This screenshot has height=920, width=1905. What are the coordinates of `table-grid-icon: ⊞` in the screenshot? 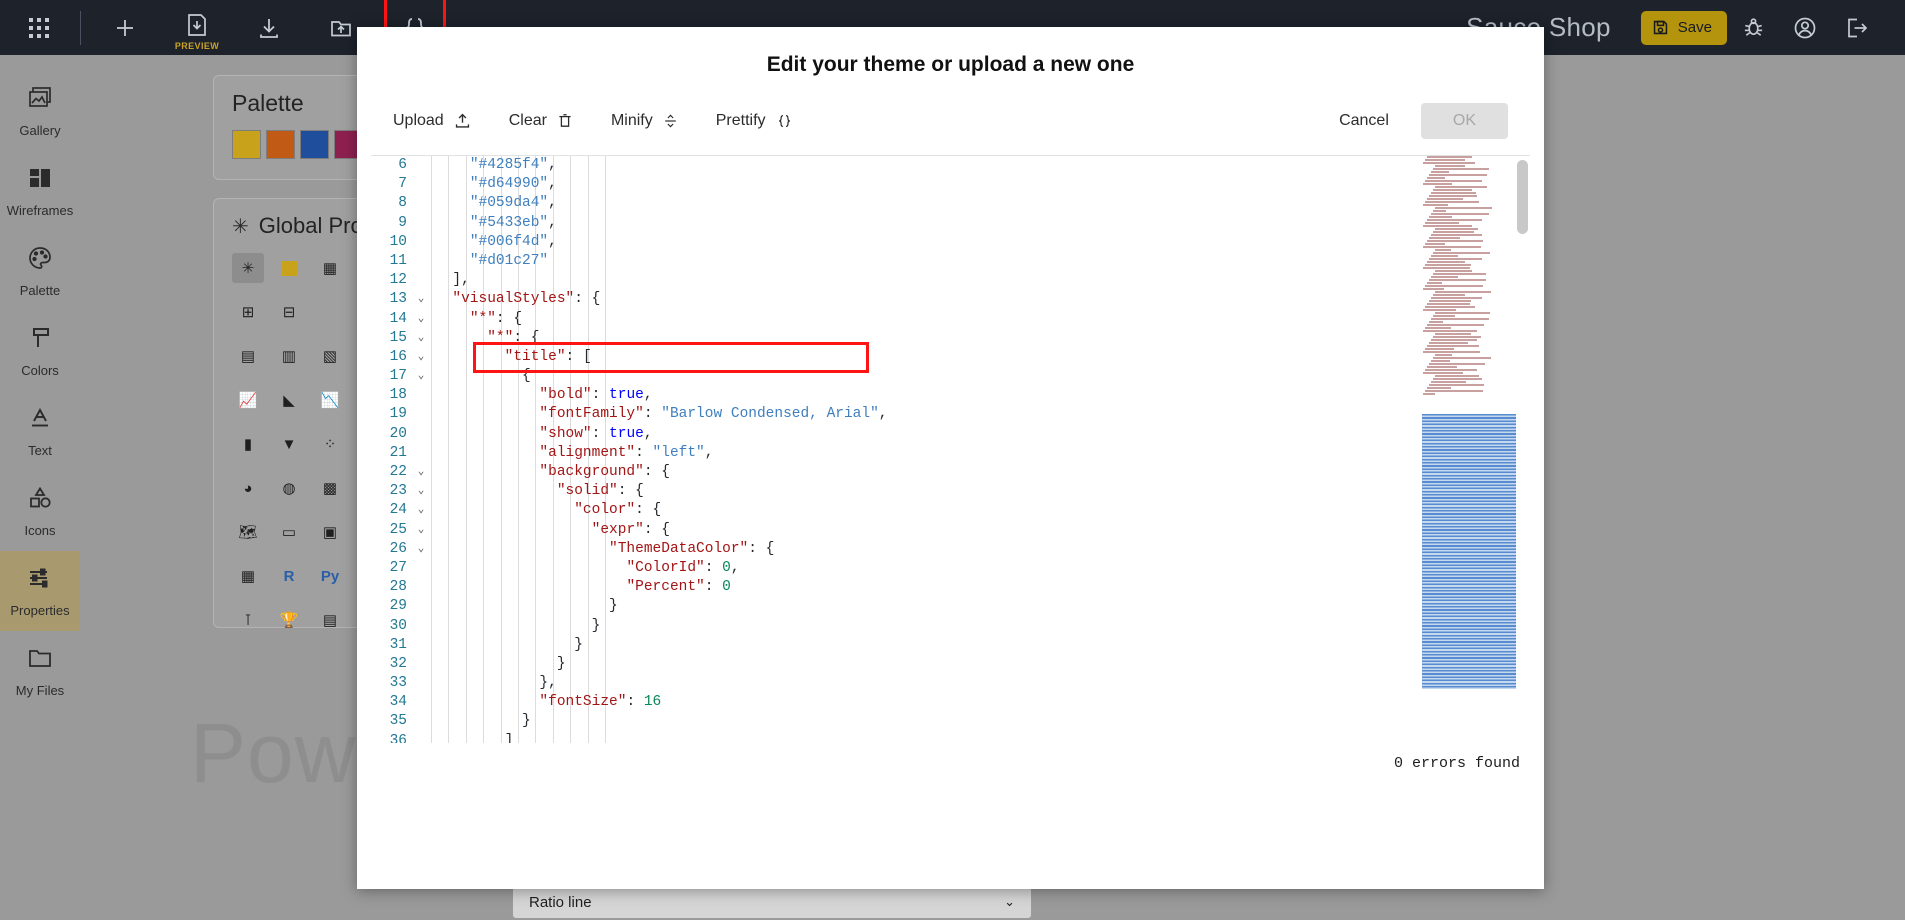 It's located at (248, 312).